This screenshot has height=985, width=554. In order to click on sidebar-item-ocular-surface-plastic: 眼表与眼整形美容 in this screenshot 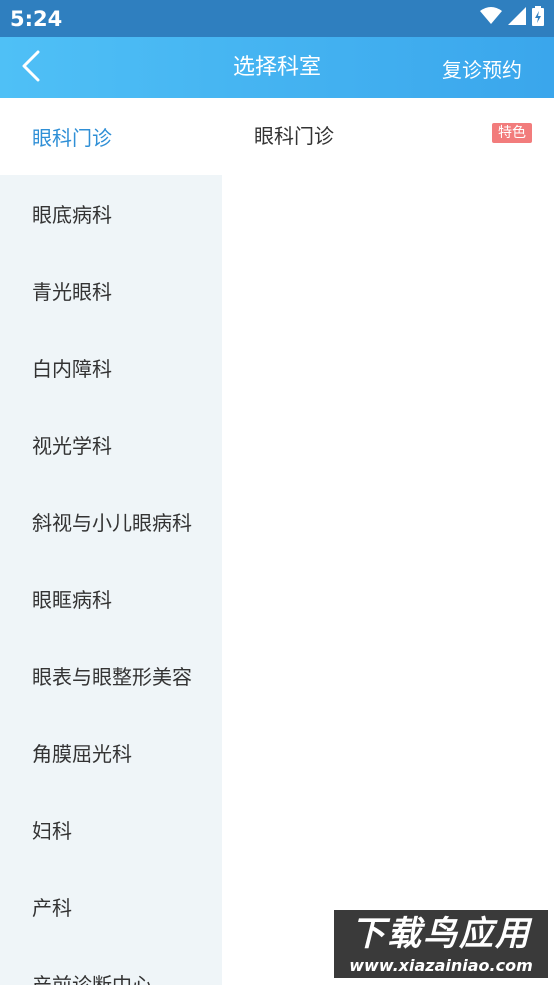, I will do `click(111, 675)`.